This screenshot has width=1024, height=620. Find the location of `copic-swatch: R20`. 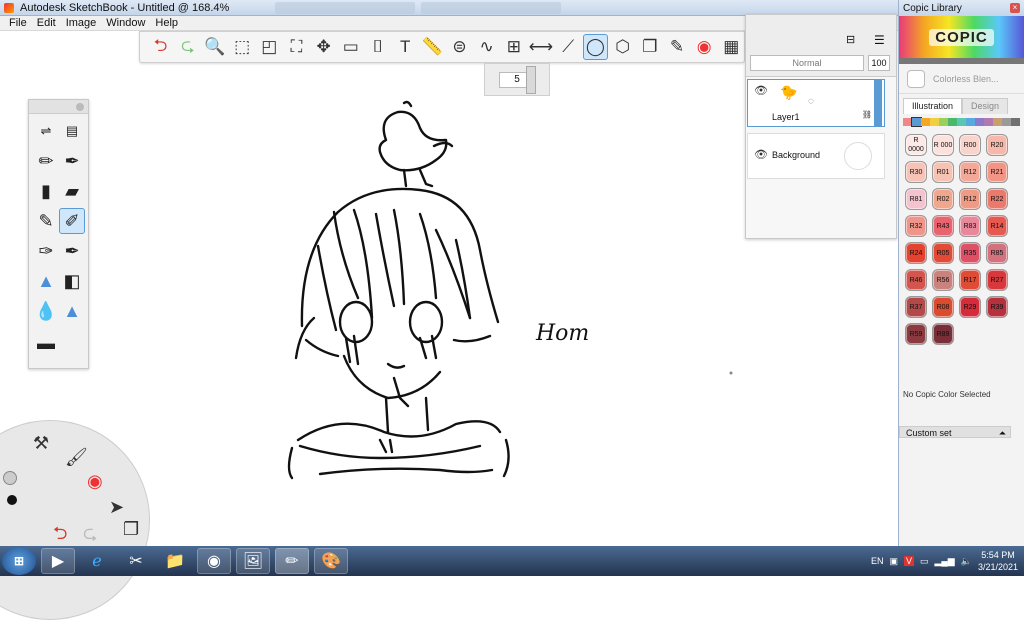

copic-swatch: R20 is located at coordinates (997, 145).